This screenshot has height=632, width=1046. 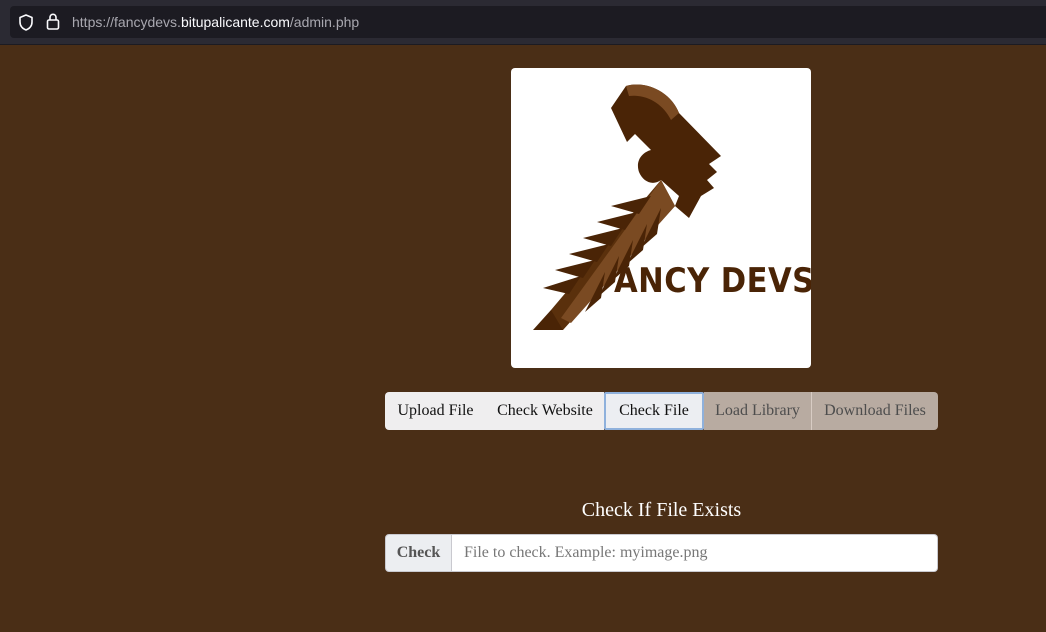 What do you see at coordinates (757, 411) in the screenshot?
I see `load-library-button: Load Library` at bounding box center [757, 411].